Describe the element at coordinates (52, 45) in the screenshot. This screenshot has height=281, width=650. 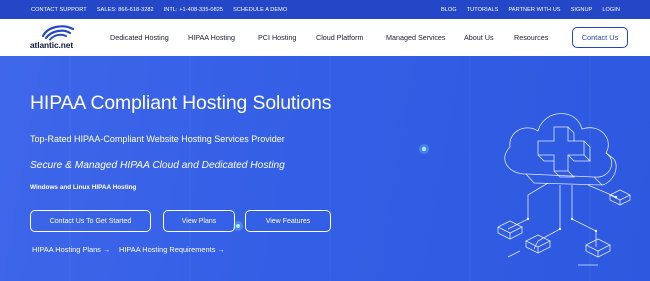
I see `logo-text: atlantic.net` at that location.